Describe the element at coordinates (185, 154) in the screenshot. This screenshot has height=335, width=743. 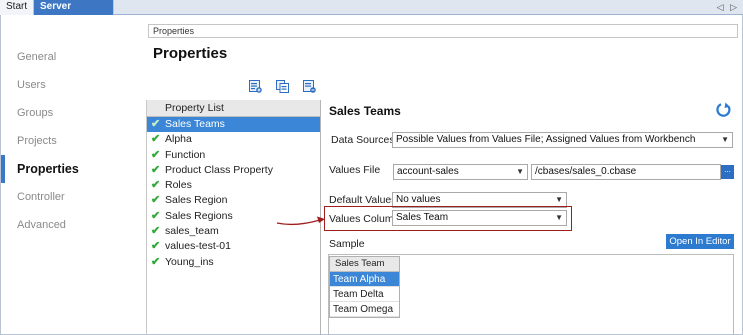
I see `list-item-label: Function` at that location.